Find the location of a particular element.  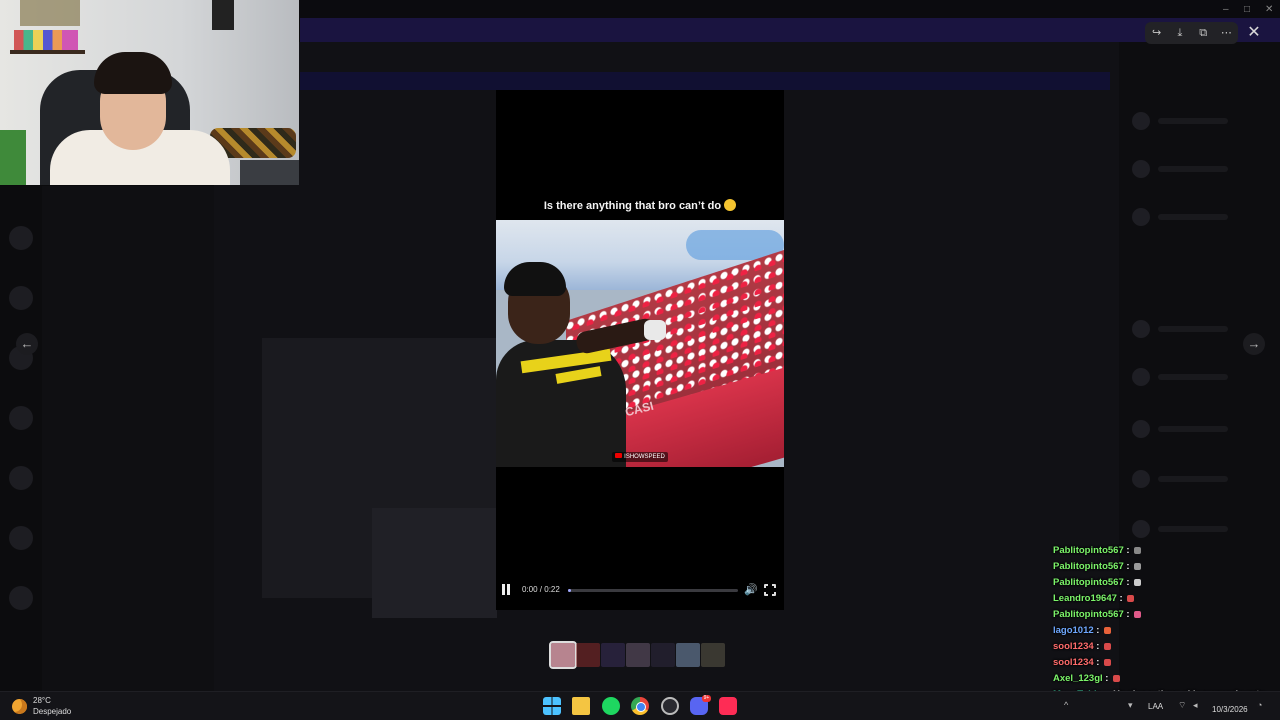

video-caption: Is there anything that bro can’t do is located at coordinates (640, 205).